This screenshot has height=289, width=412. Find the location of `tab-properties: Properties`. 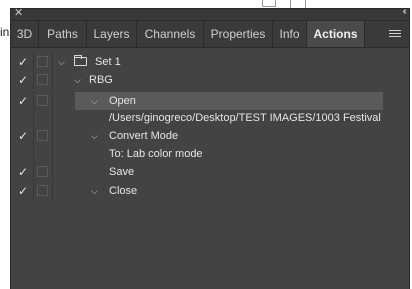

tab-properties: Properties is located at coordinates (238, 34).